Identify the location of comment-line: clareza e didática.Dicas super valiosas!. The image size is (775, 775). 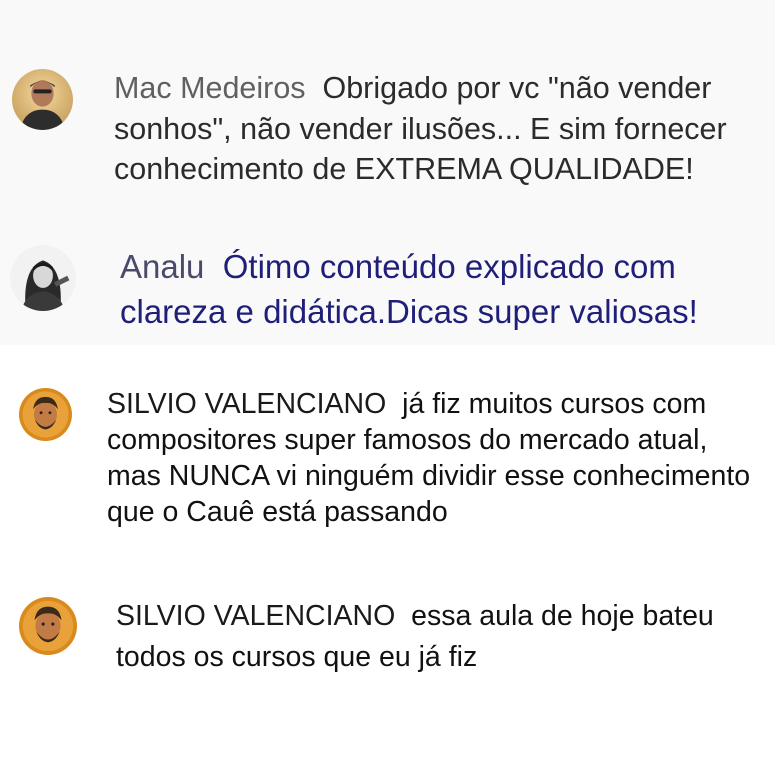
(409, 311).